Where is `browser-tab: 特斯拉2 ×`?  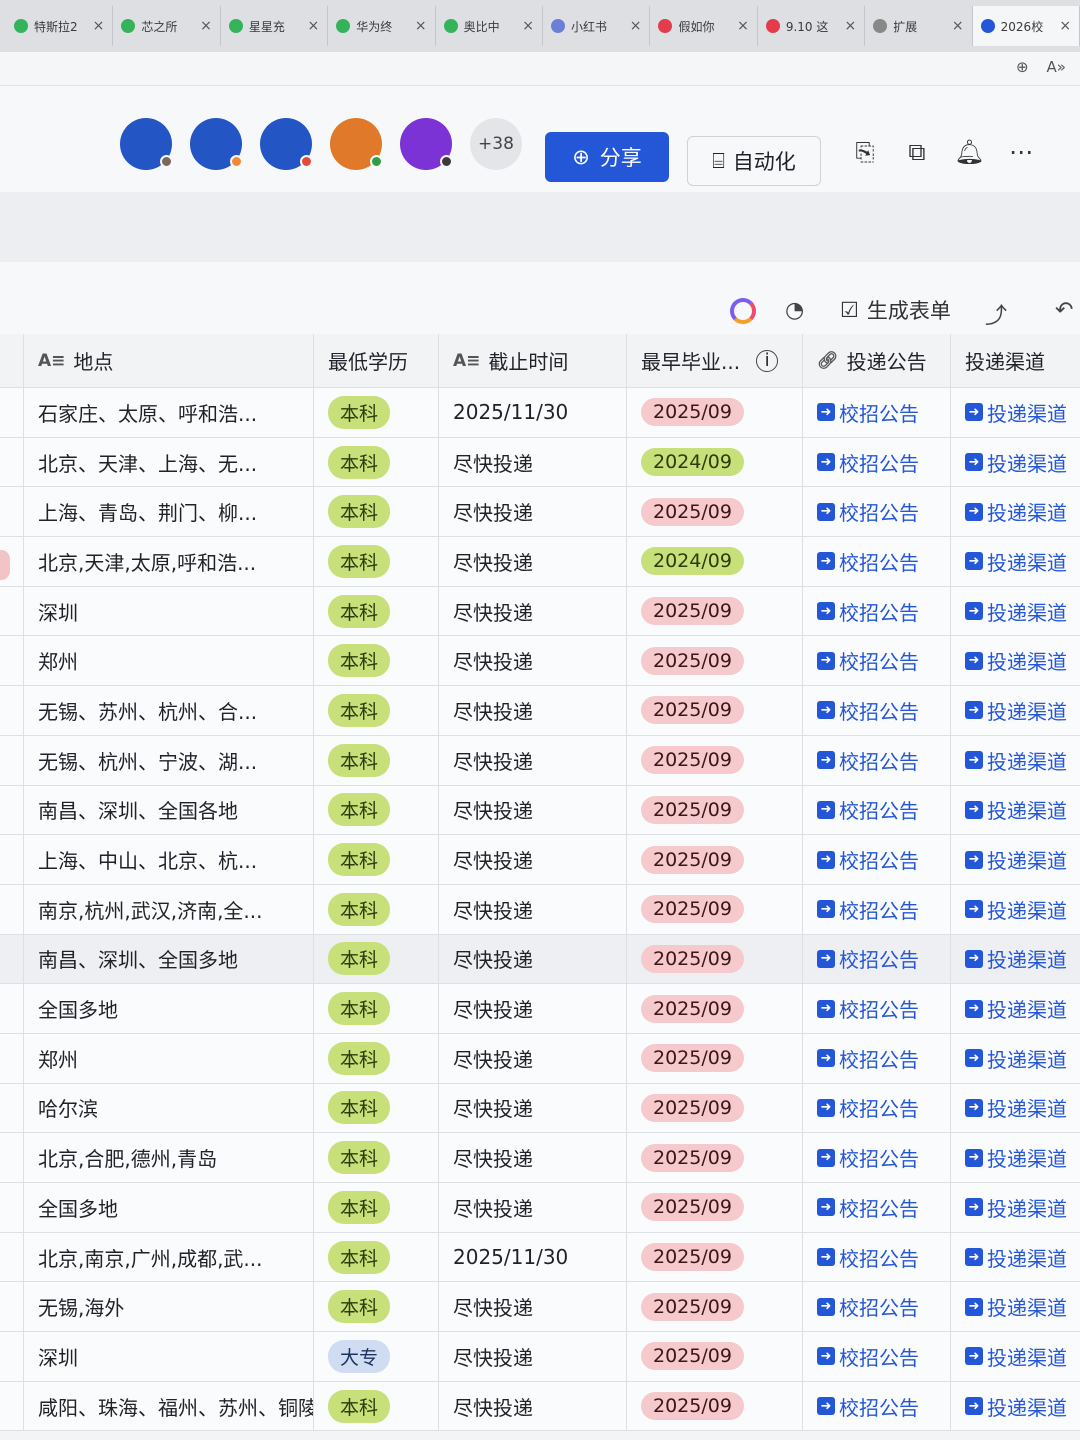
browser-tab: 特斯拉2 × is located at coordinates (60, 26).